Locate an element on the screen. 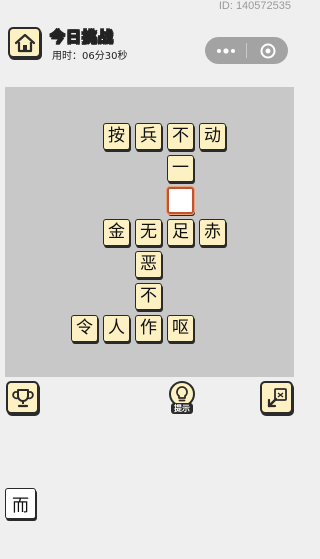 Image resolution: width=320 pixels, height=559 pixels. trophy-icon is located at coordinates (22, 397).